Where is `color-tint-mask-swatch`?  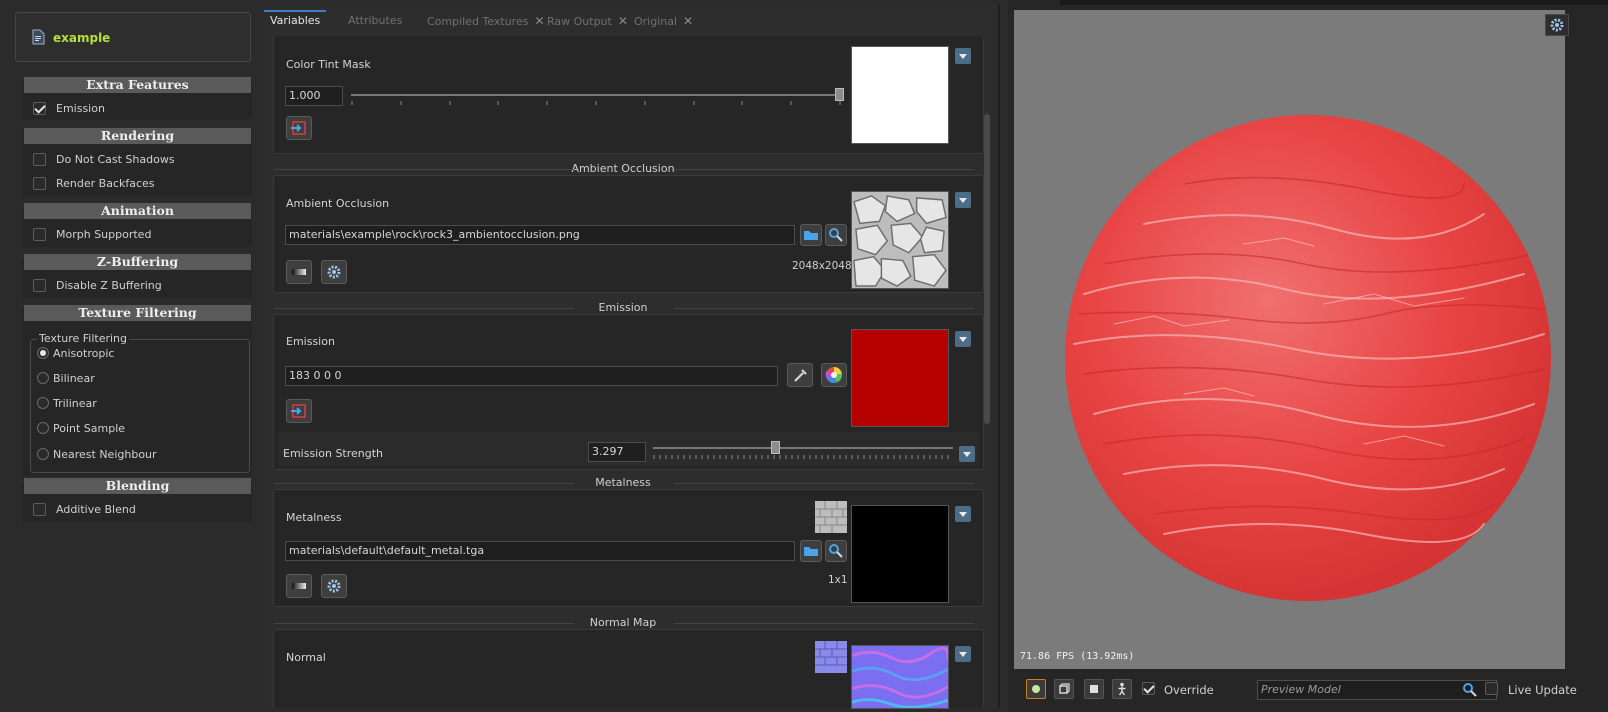 color-tint-mask-swatch is located at coordinates (900, 95).